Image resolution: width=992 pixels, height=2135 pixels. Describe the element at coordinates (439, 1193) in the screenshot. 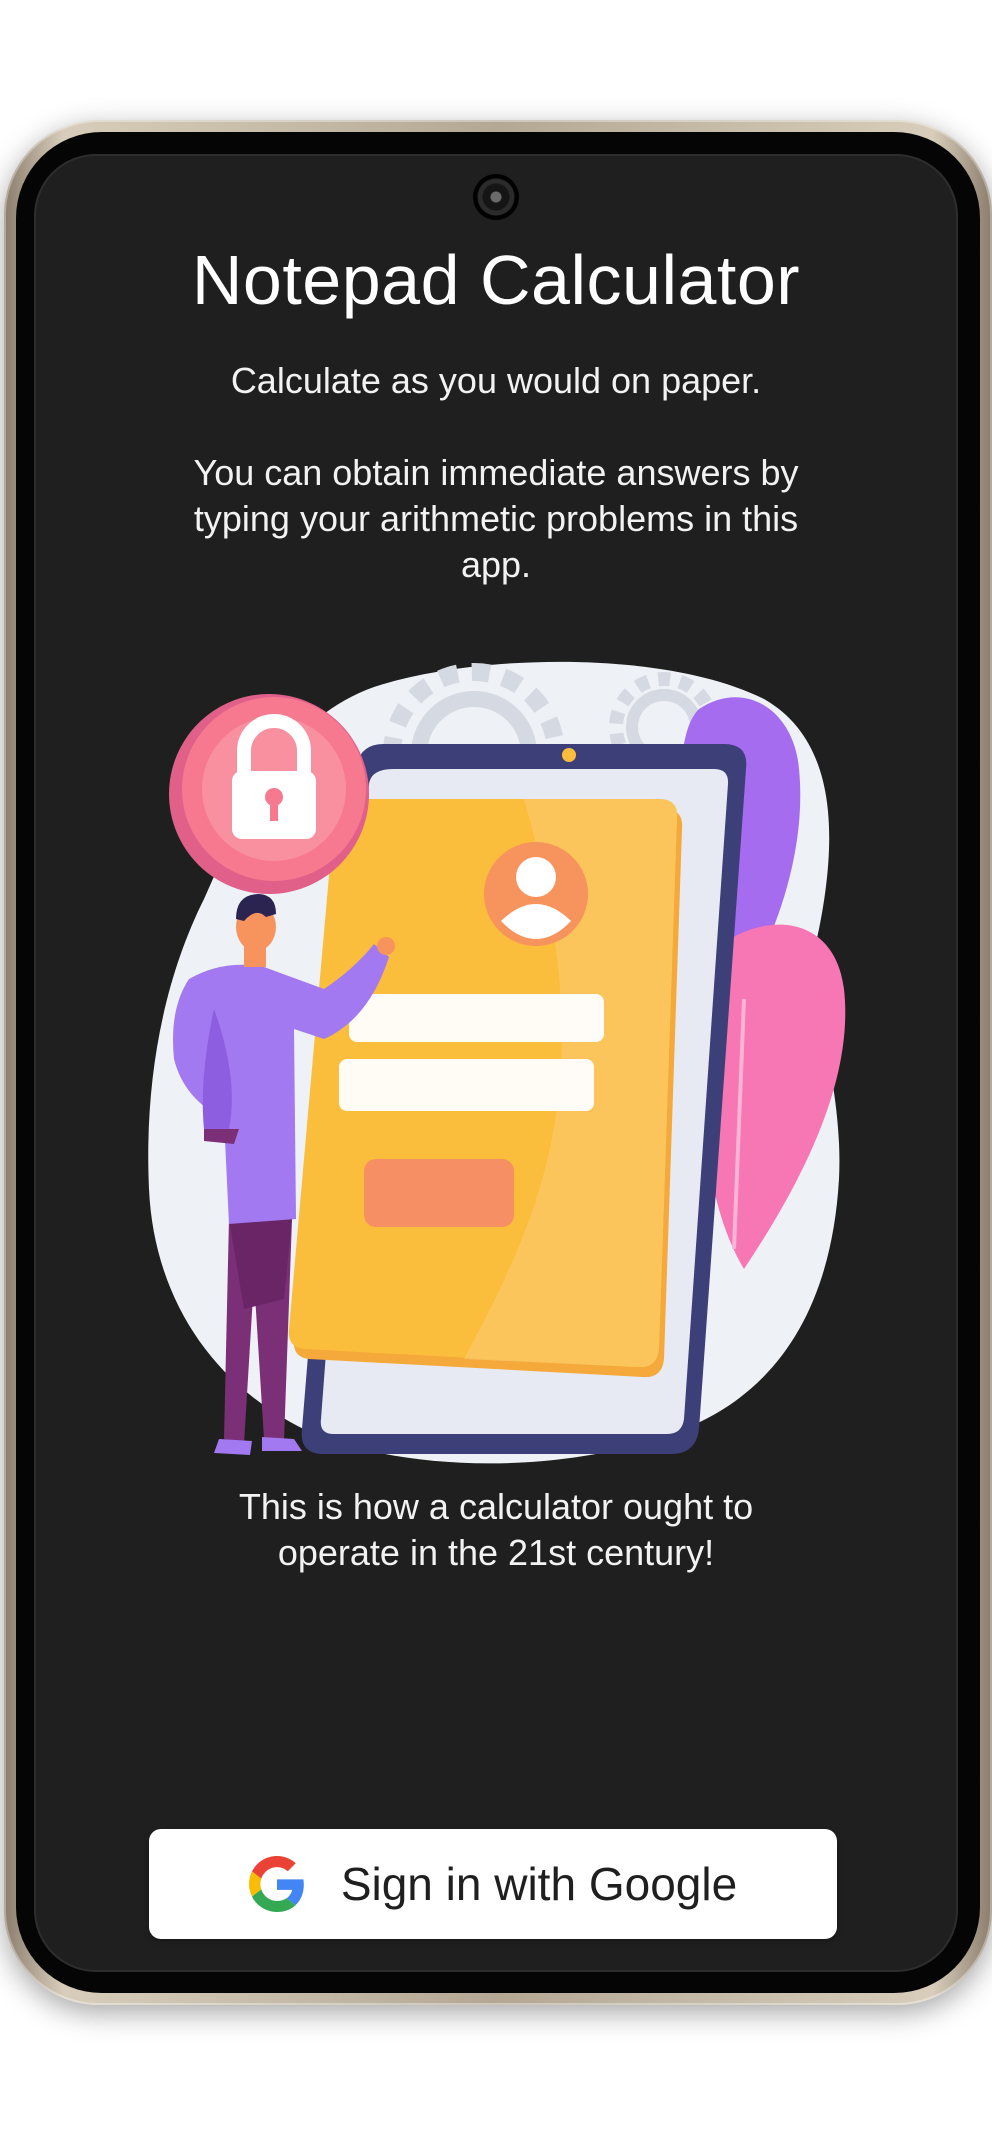

I see `login-button-graphic` at that location.